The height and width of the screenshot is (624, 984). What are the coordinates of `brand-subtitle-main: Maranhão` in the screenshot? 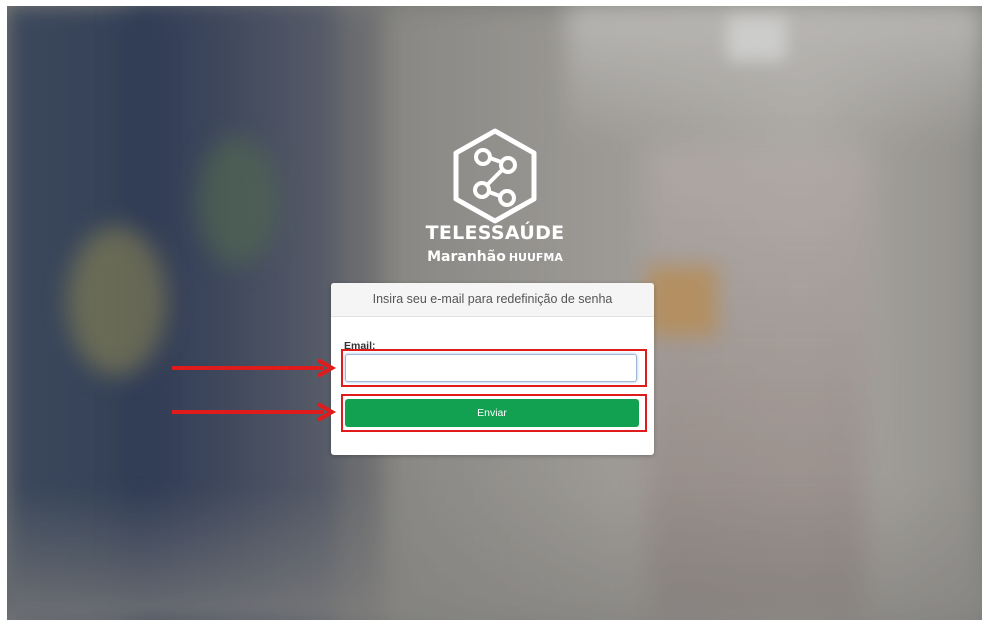 It's located at (466, 257).